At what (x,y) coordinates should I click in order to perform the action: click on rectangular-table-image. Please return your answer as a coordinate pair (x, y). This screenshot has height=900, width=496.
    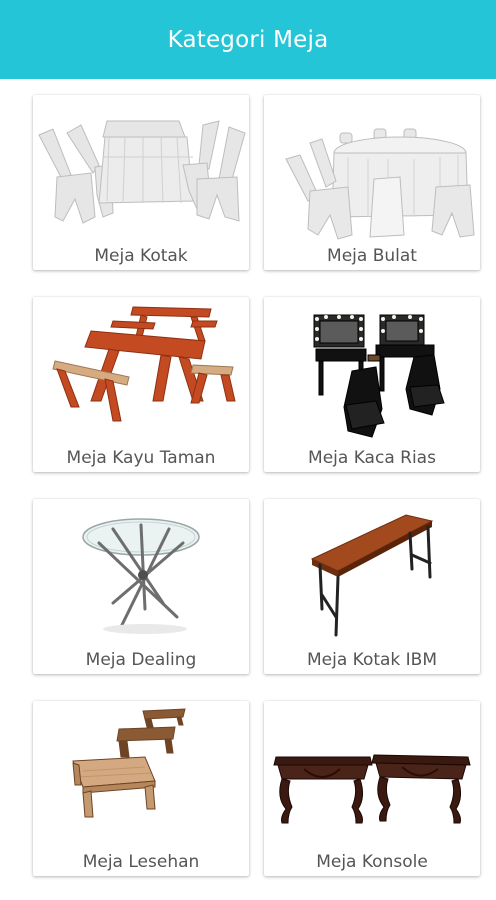
    Looking at the image, I should click on (142, 172).